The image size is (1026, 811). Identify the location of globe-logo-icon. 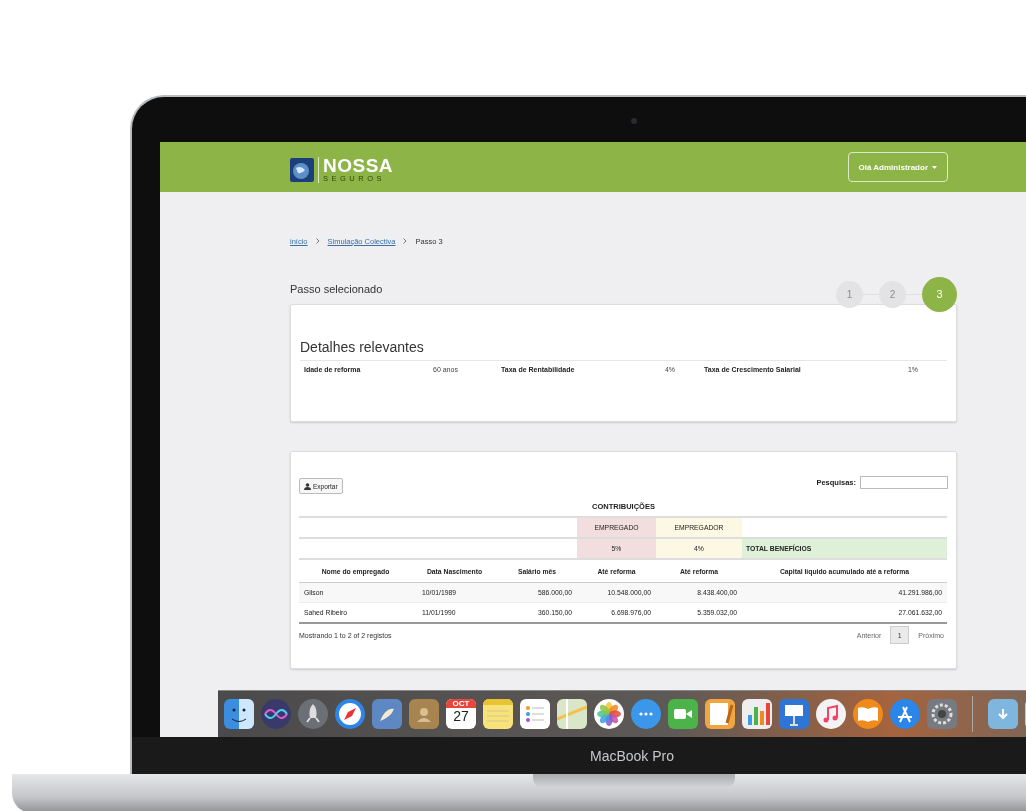
(302, 170).